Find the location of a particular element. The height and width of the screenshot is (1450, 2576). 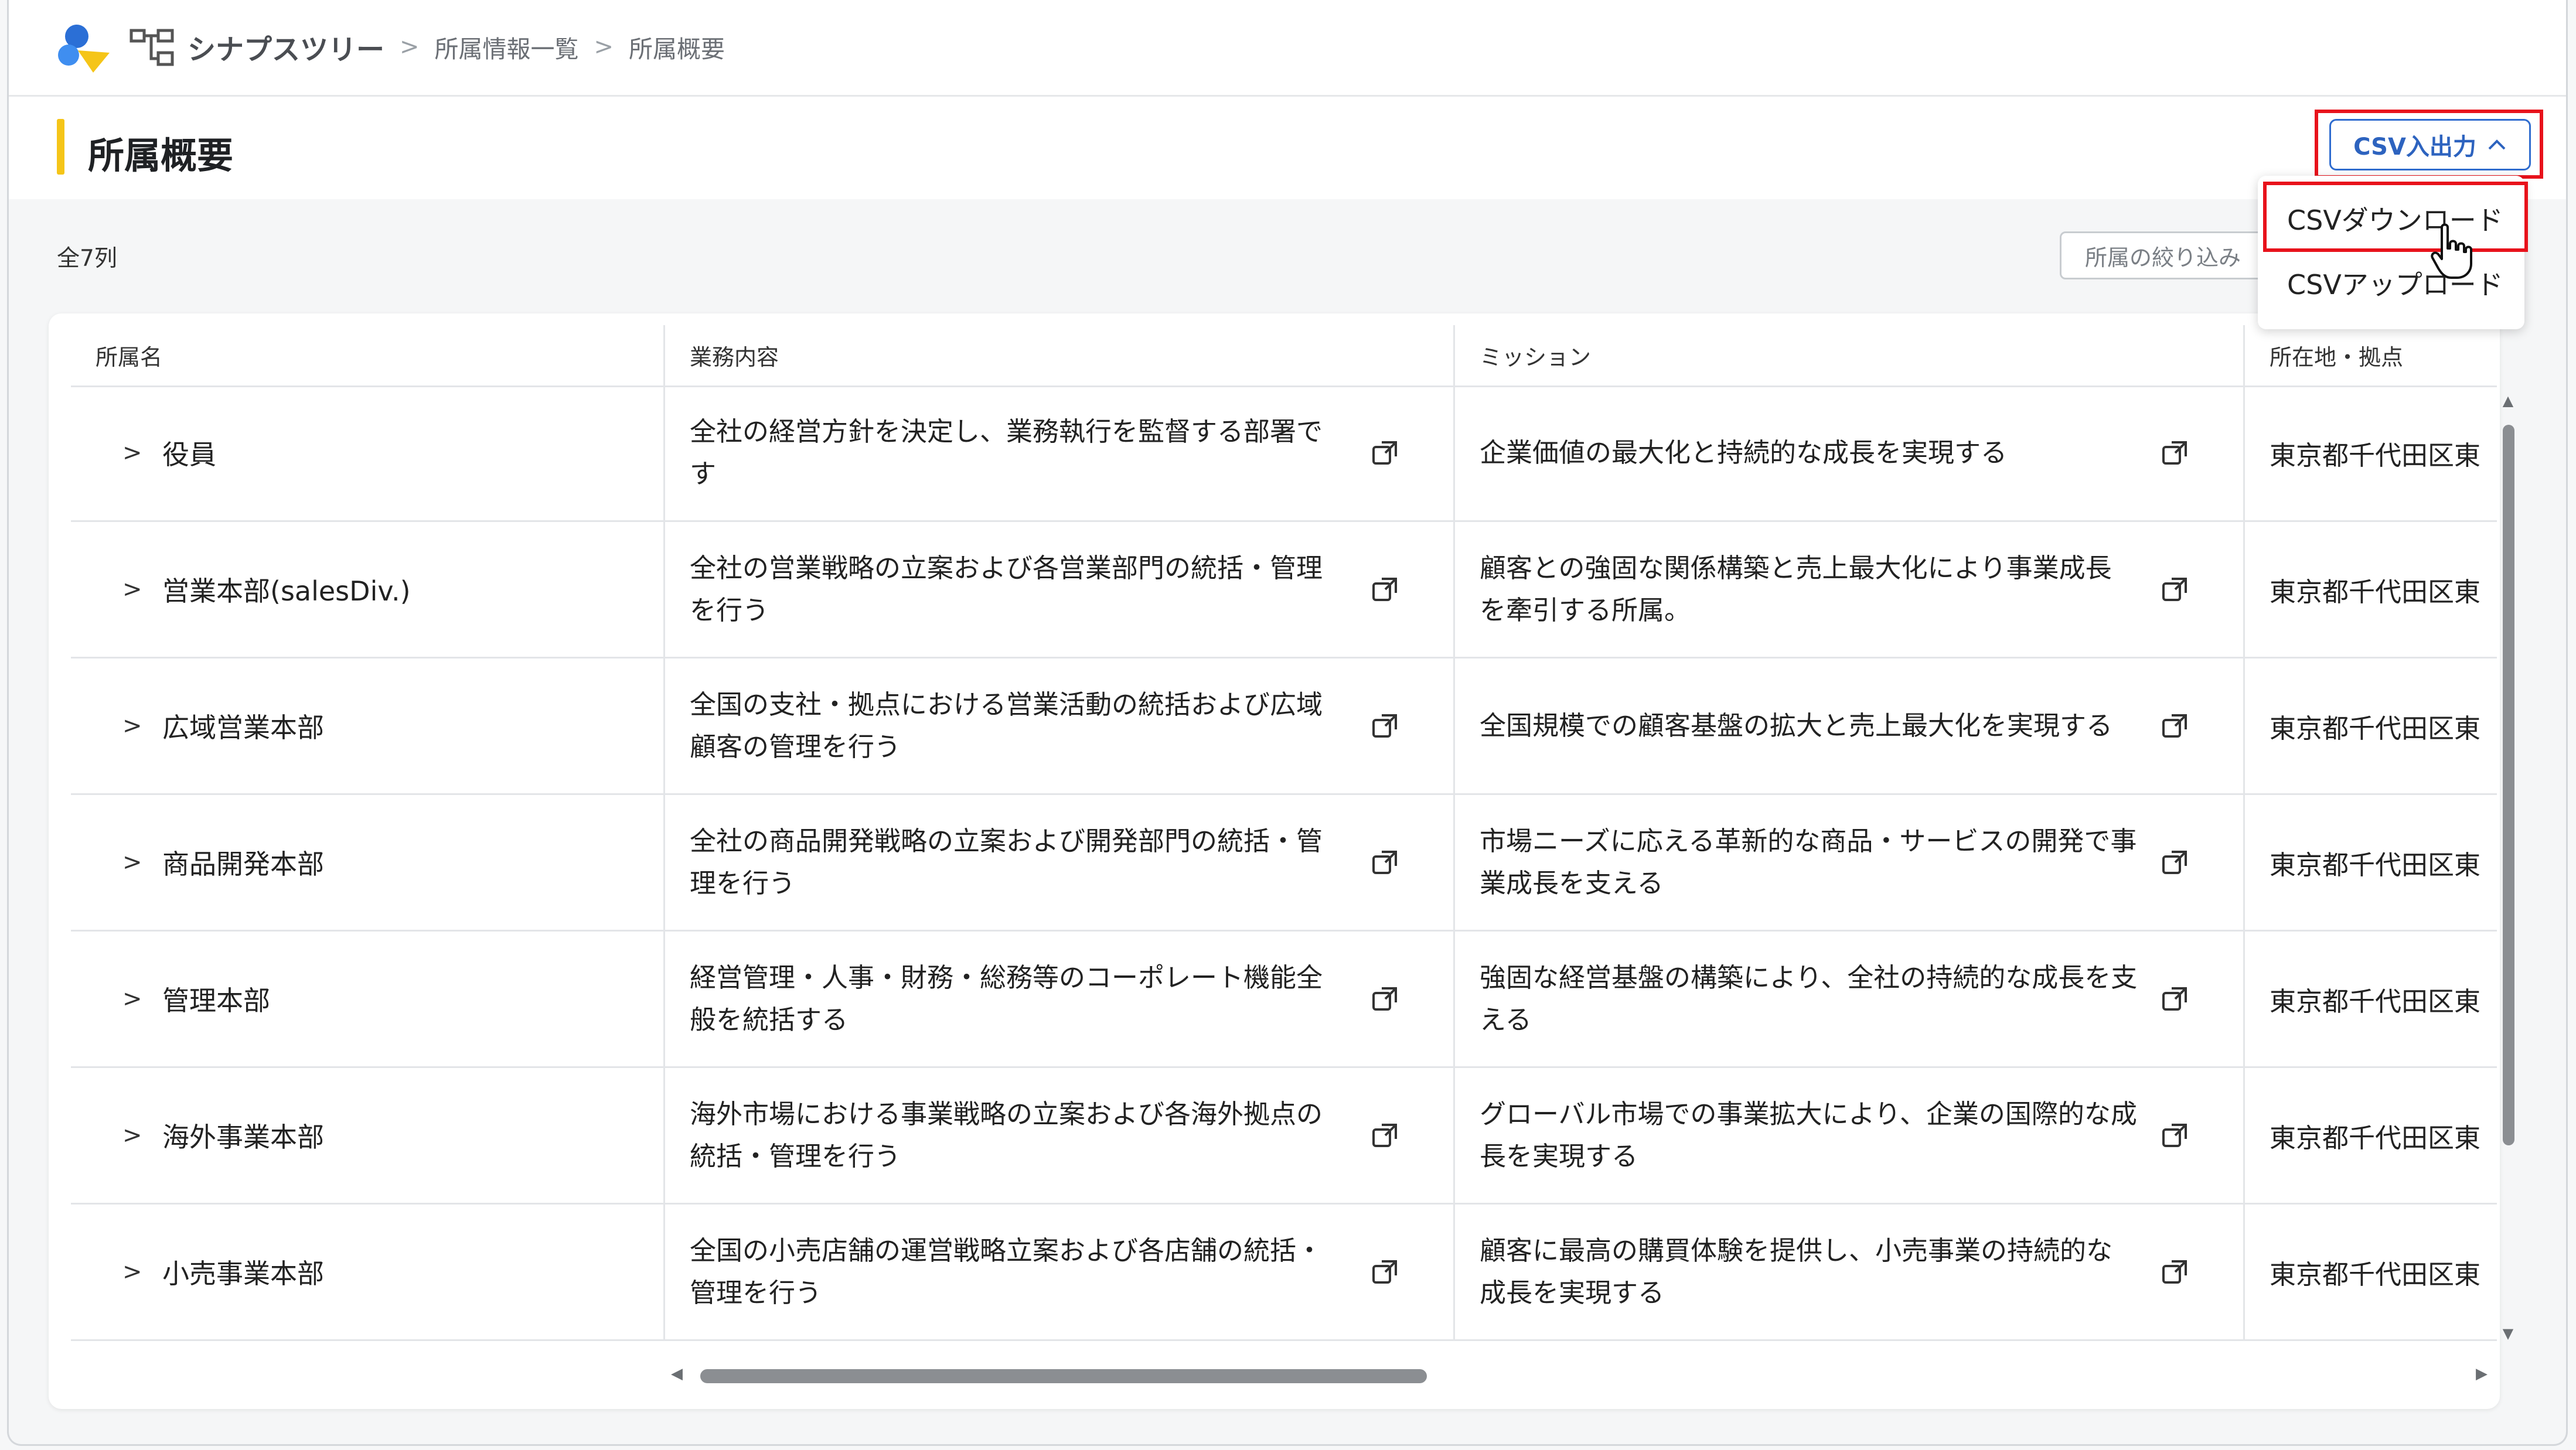

scroll-down-icon: ▼ is located at coordinates (2508, 1333).